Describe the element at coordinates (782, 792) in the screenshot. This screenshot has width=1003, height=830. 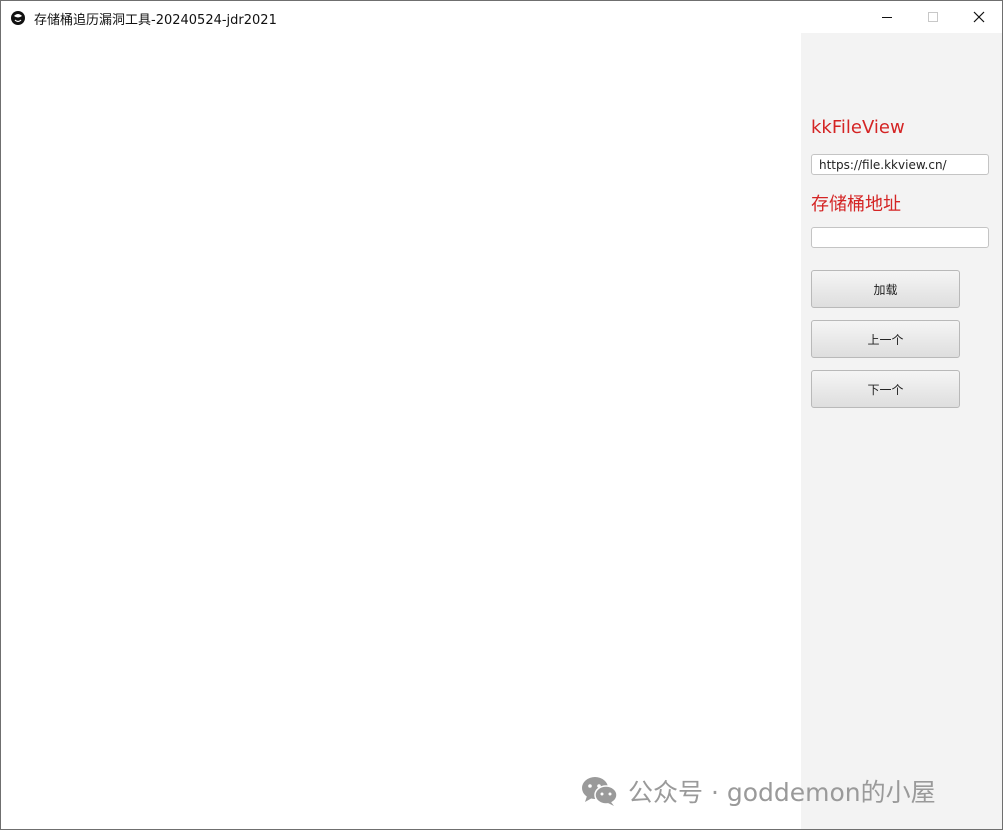
I see `watermark-text: 公众号 · goddemon的小屋` at that location.